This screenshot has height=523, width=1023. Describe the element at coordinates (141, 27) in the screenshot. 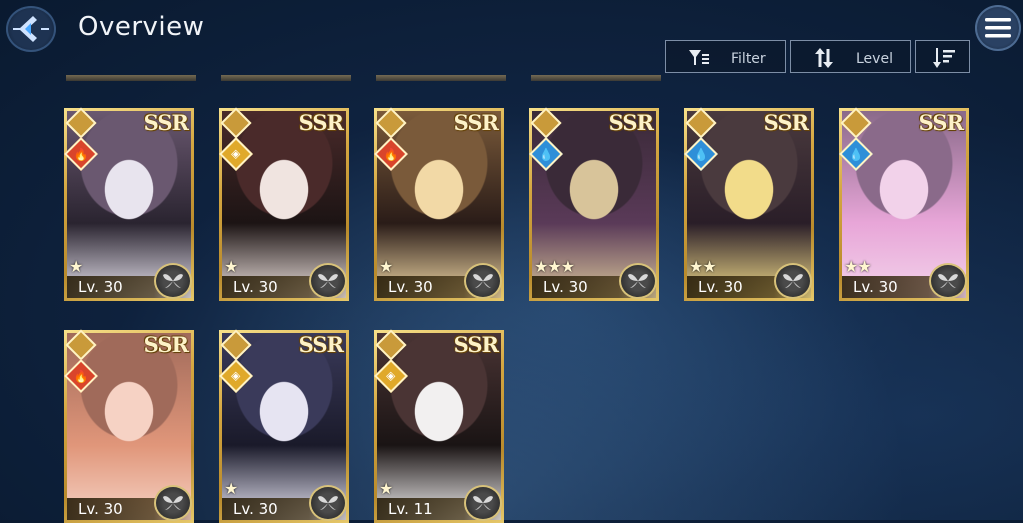

I see `page-title: Overview` at that location.